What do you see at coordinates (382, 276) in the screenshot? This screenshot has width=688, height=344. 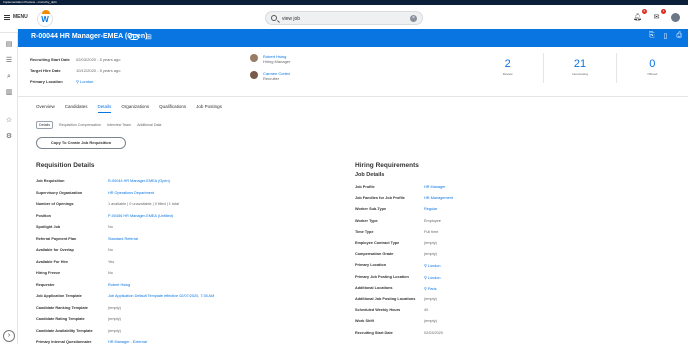 I see `detail-label: Primary Job Posting Location` at bounding box center [382, 276].